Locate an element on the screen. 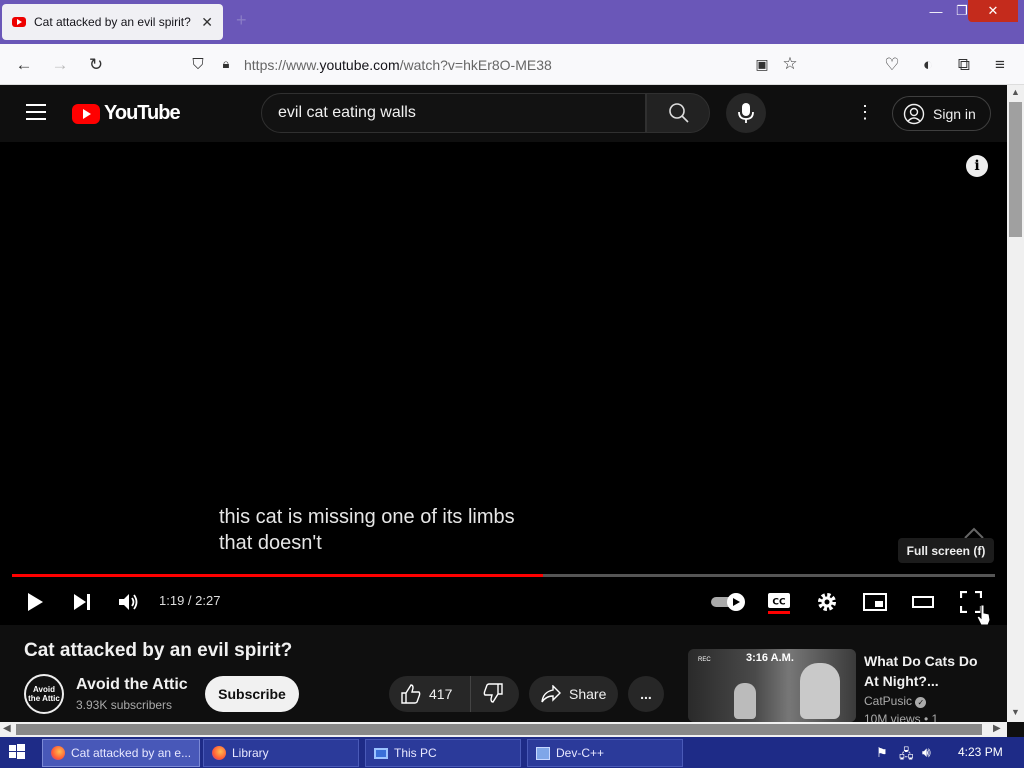  theater-mode-icon is located at coordinates (923, 602).